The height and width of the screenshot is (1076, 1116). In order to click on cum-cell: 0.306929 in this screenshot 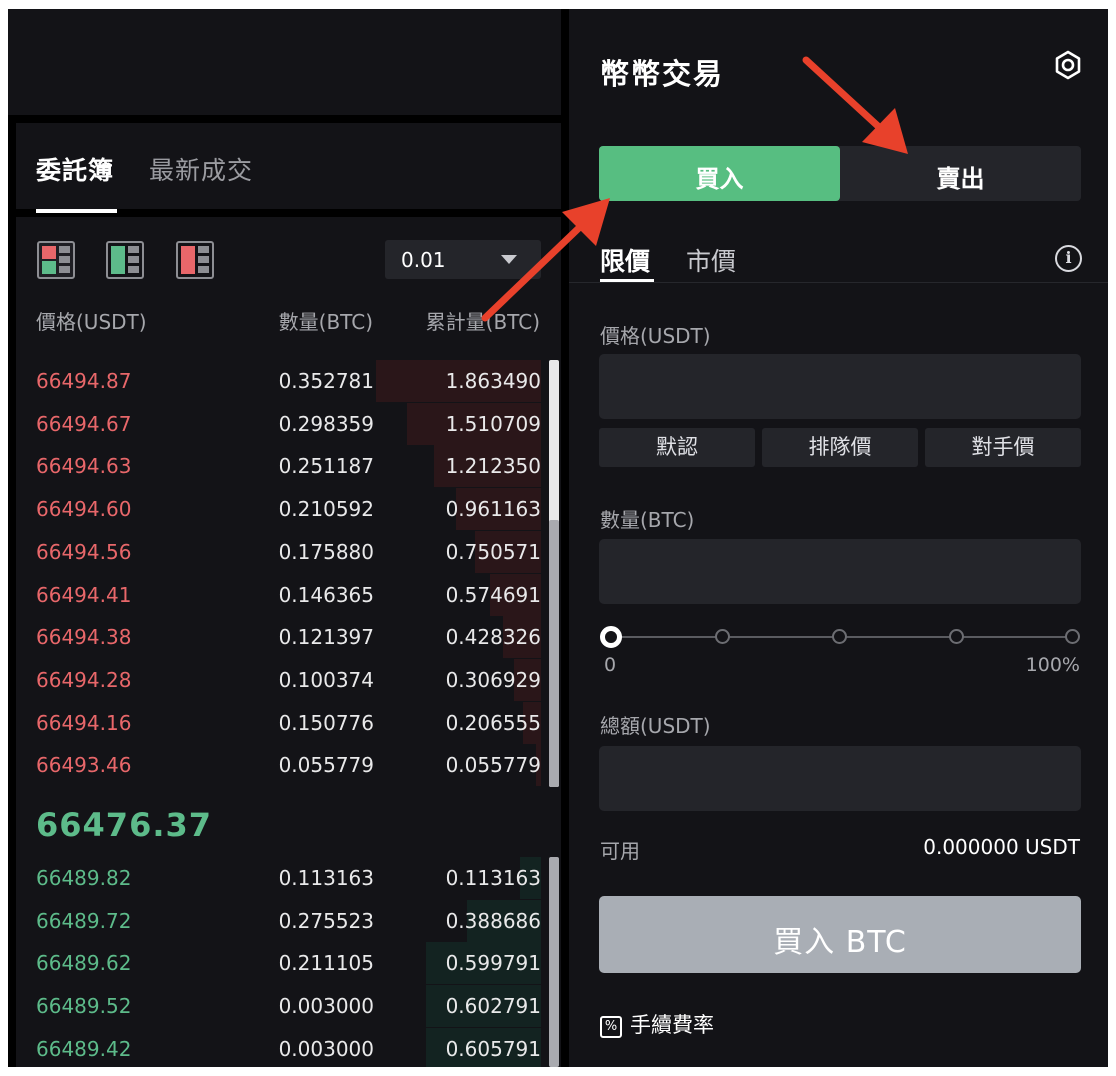, I will do `click(493, 679)`.